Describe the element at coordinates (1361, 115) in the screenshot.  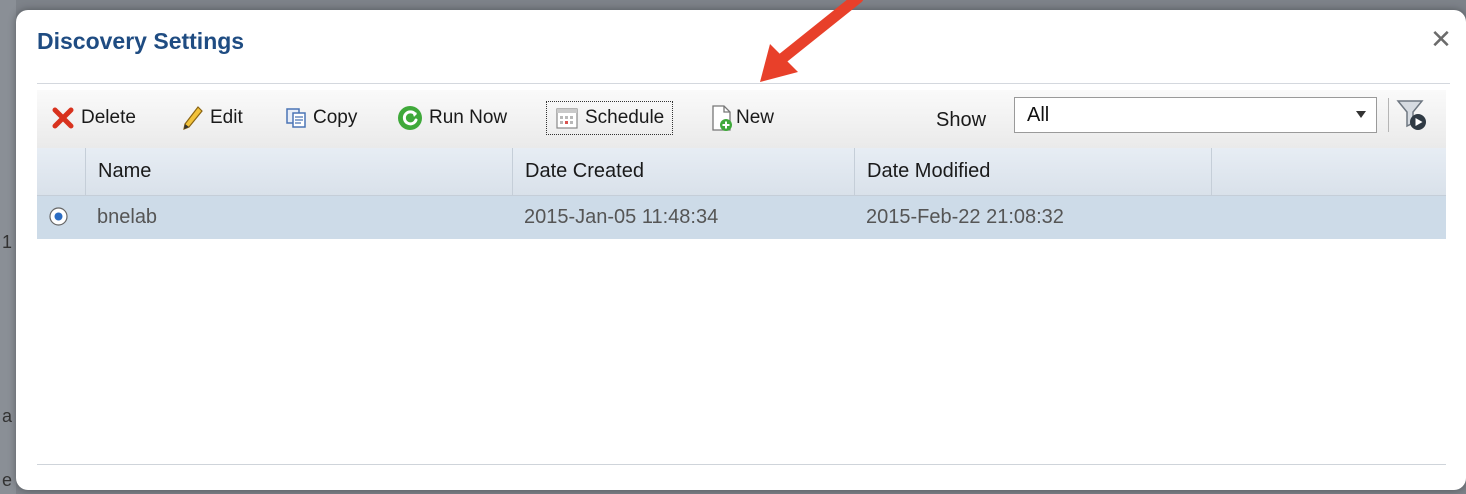
I see `chevron-down-icon` at that location.